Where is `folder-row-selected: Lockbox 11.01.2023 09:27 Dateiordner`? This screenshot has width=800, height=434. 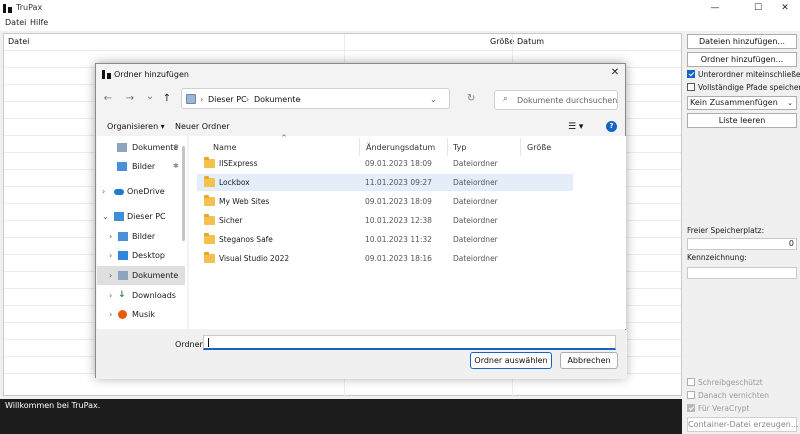
folder-row-selected: Lockbox 11.01.2023 09:27 Dateiordner is located at coordinates (385, 182).